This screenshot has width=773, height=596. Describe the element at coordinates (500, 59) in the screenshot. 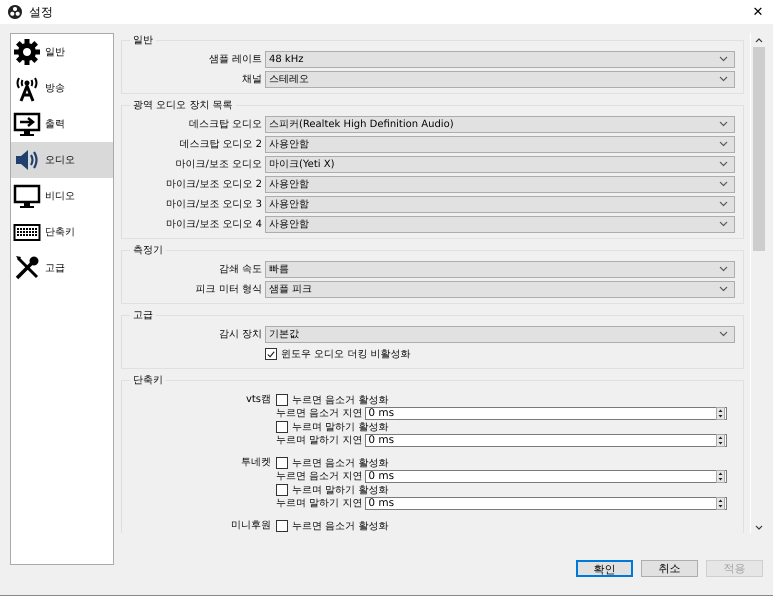

I see `dropdown: 48 kHz` at that location.